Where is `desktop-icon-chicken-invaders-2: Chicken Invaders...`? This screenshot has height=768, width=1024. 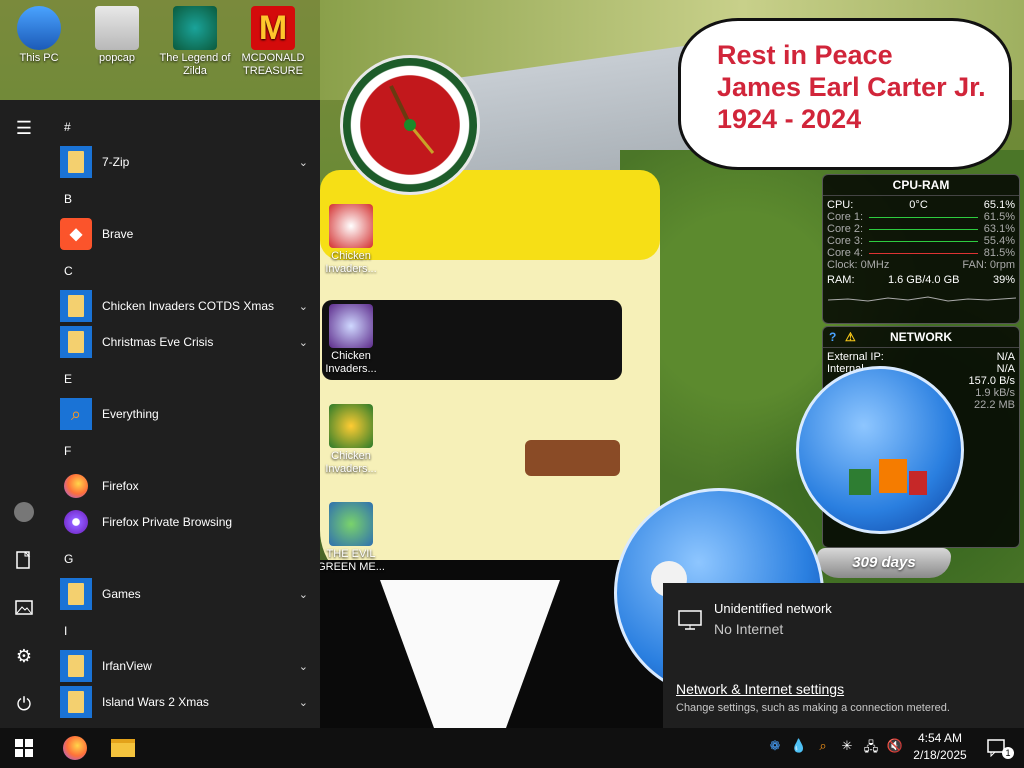
desktop-icon-chicken-invaders-2: Chicken Invaders... is located at coordinates (351, 338).